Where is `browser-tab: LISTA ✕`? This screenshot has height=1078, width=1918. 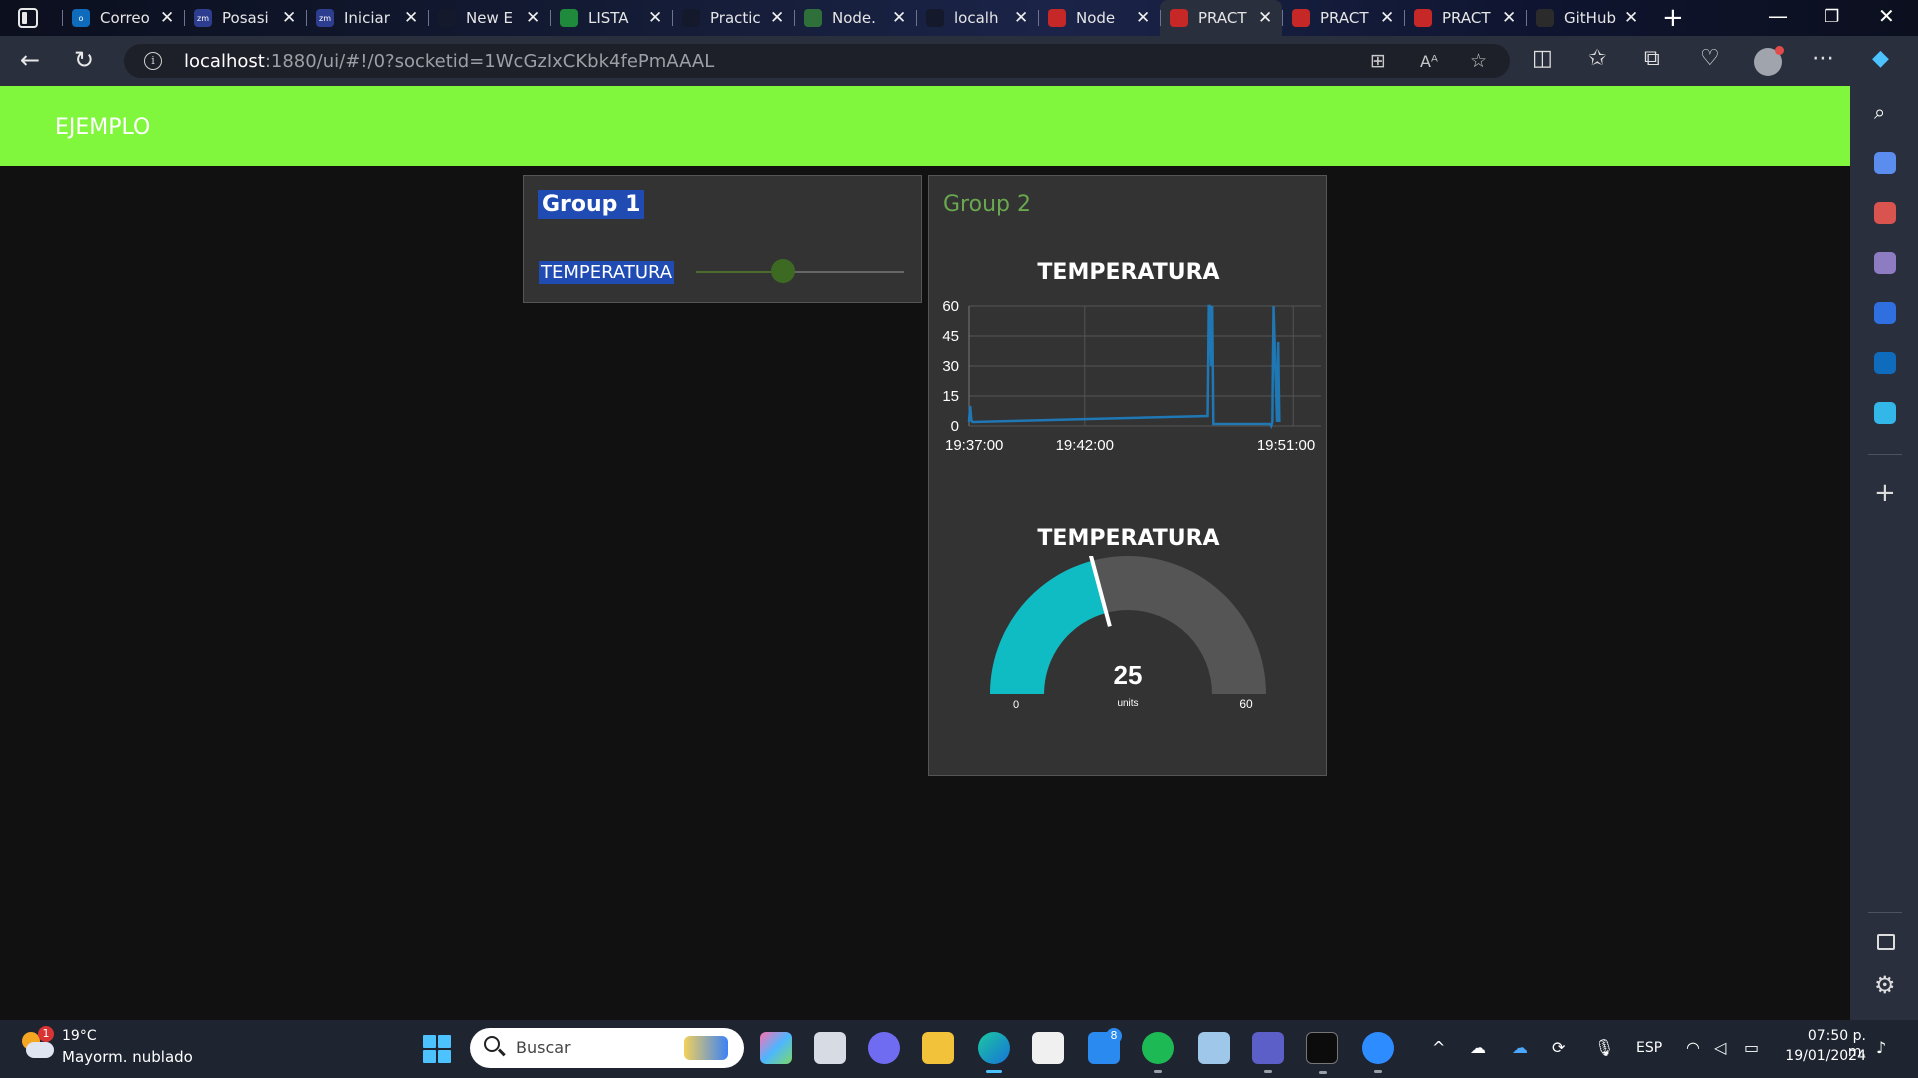 browser-tab: LISTA ✕ is located at coordinates (611, 18).